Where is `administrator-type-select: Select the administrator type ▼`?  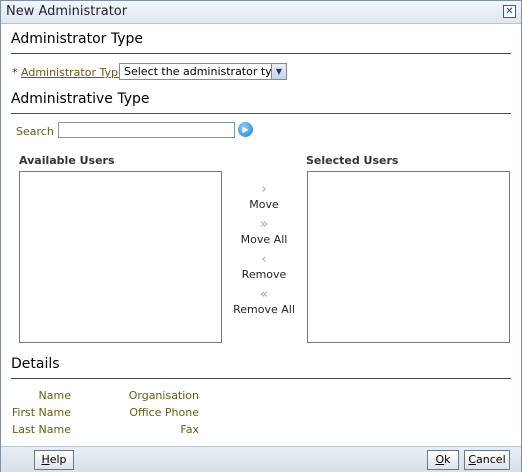
administrator-type-select: Select the administrator type ▼ is located at coordinates (203, 71).